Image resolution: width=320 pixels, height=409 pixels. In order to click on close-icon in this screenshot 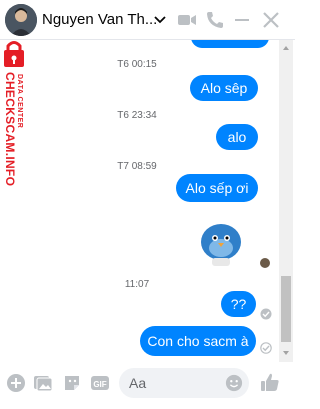, I will do `click(271, 20)`.